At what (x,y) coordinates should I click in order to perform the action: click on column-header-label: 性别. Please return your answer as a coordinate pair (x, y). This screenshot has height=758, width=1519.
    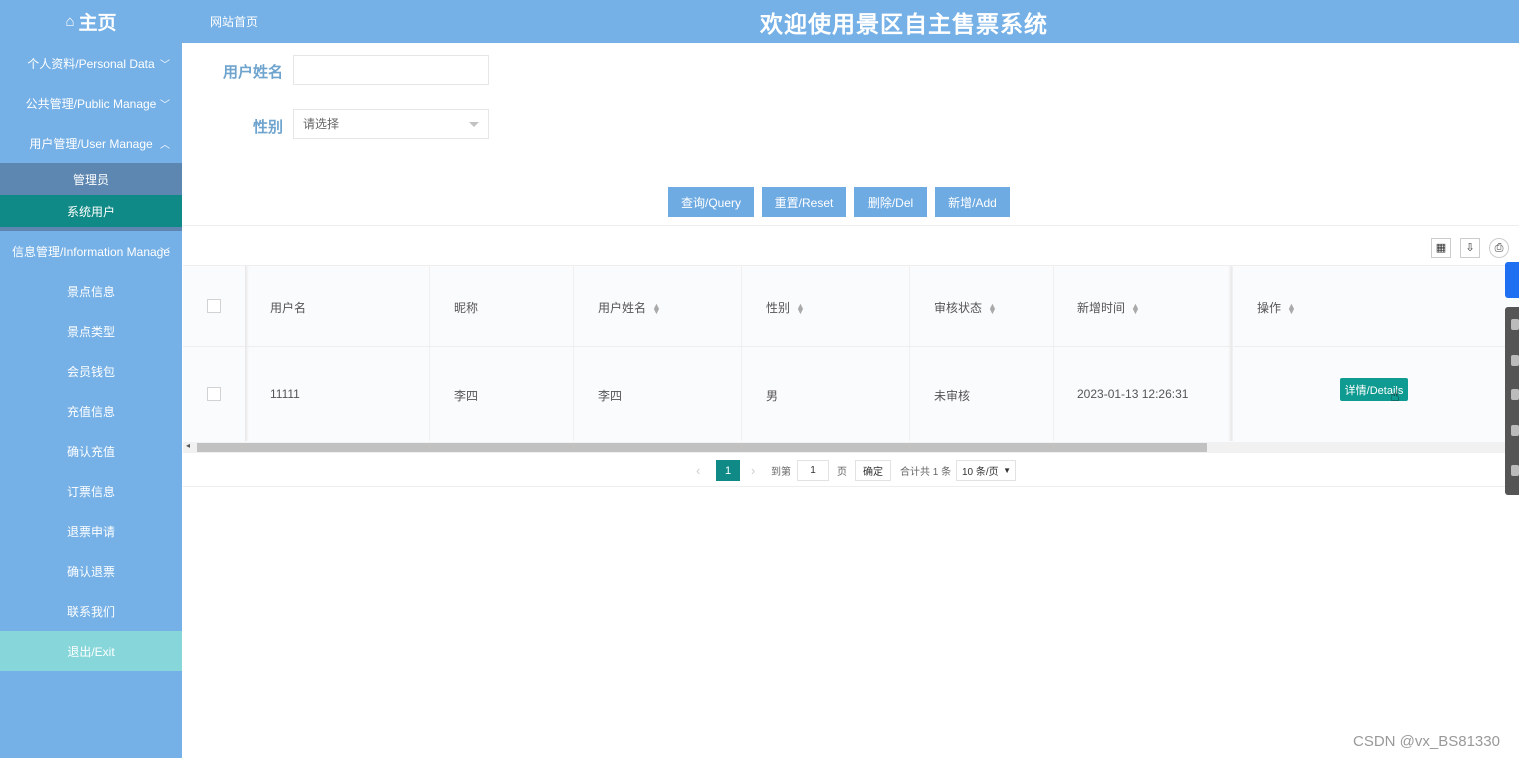
    Looking at the image, I should click on (778, 308).